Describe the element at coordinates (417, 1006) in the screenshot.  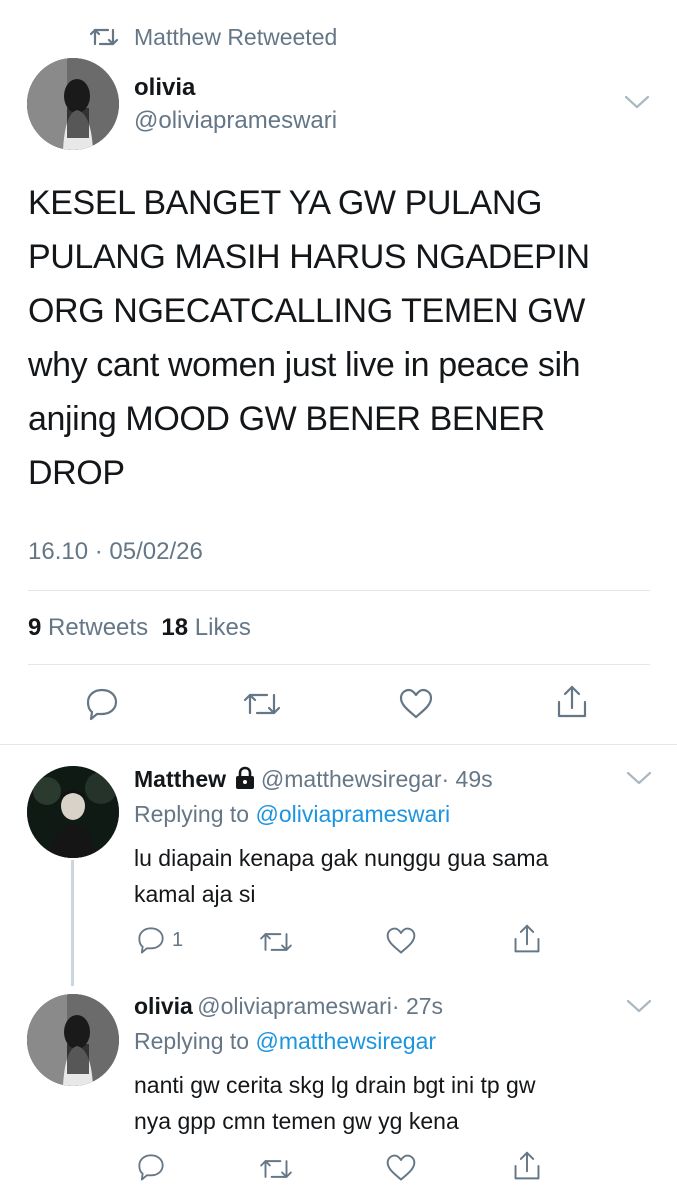
I see `reply-time: · 27s` at that location.